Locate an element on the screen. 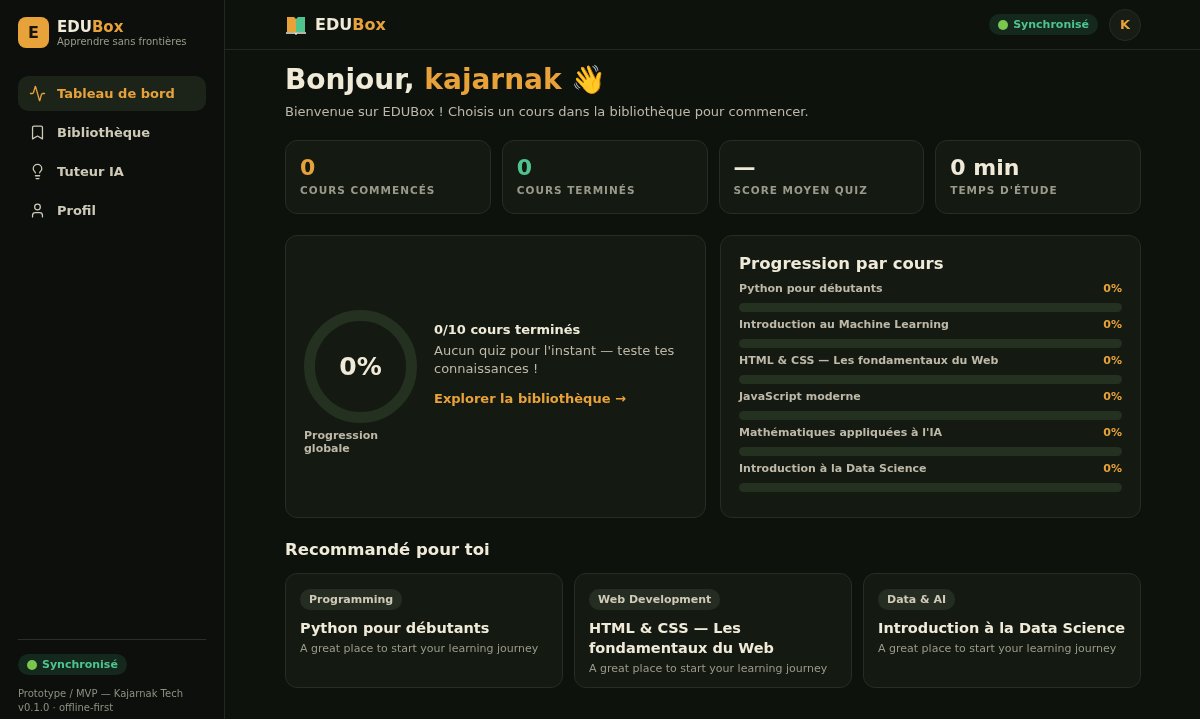  course-name: JavaScript moderne is located at coordinates (800, 396).